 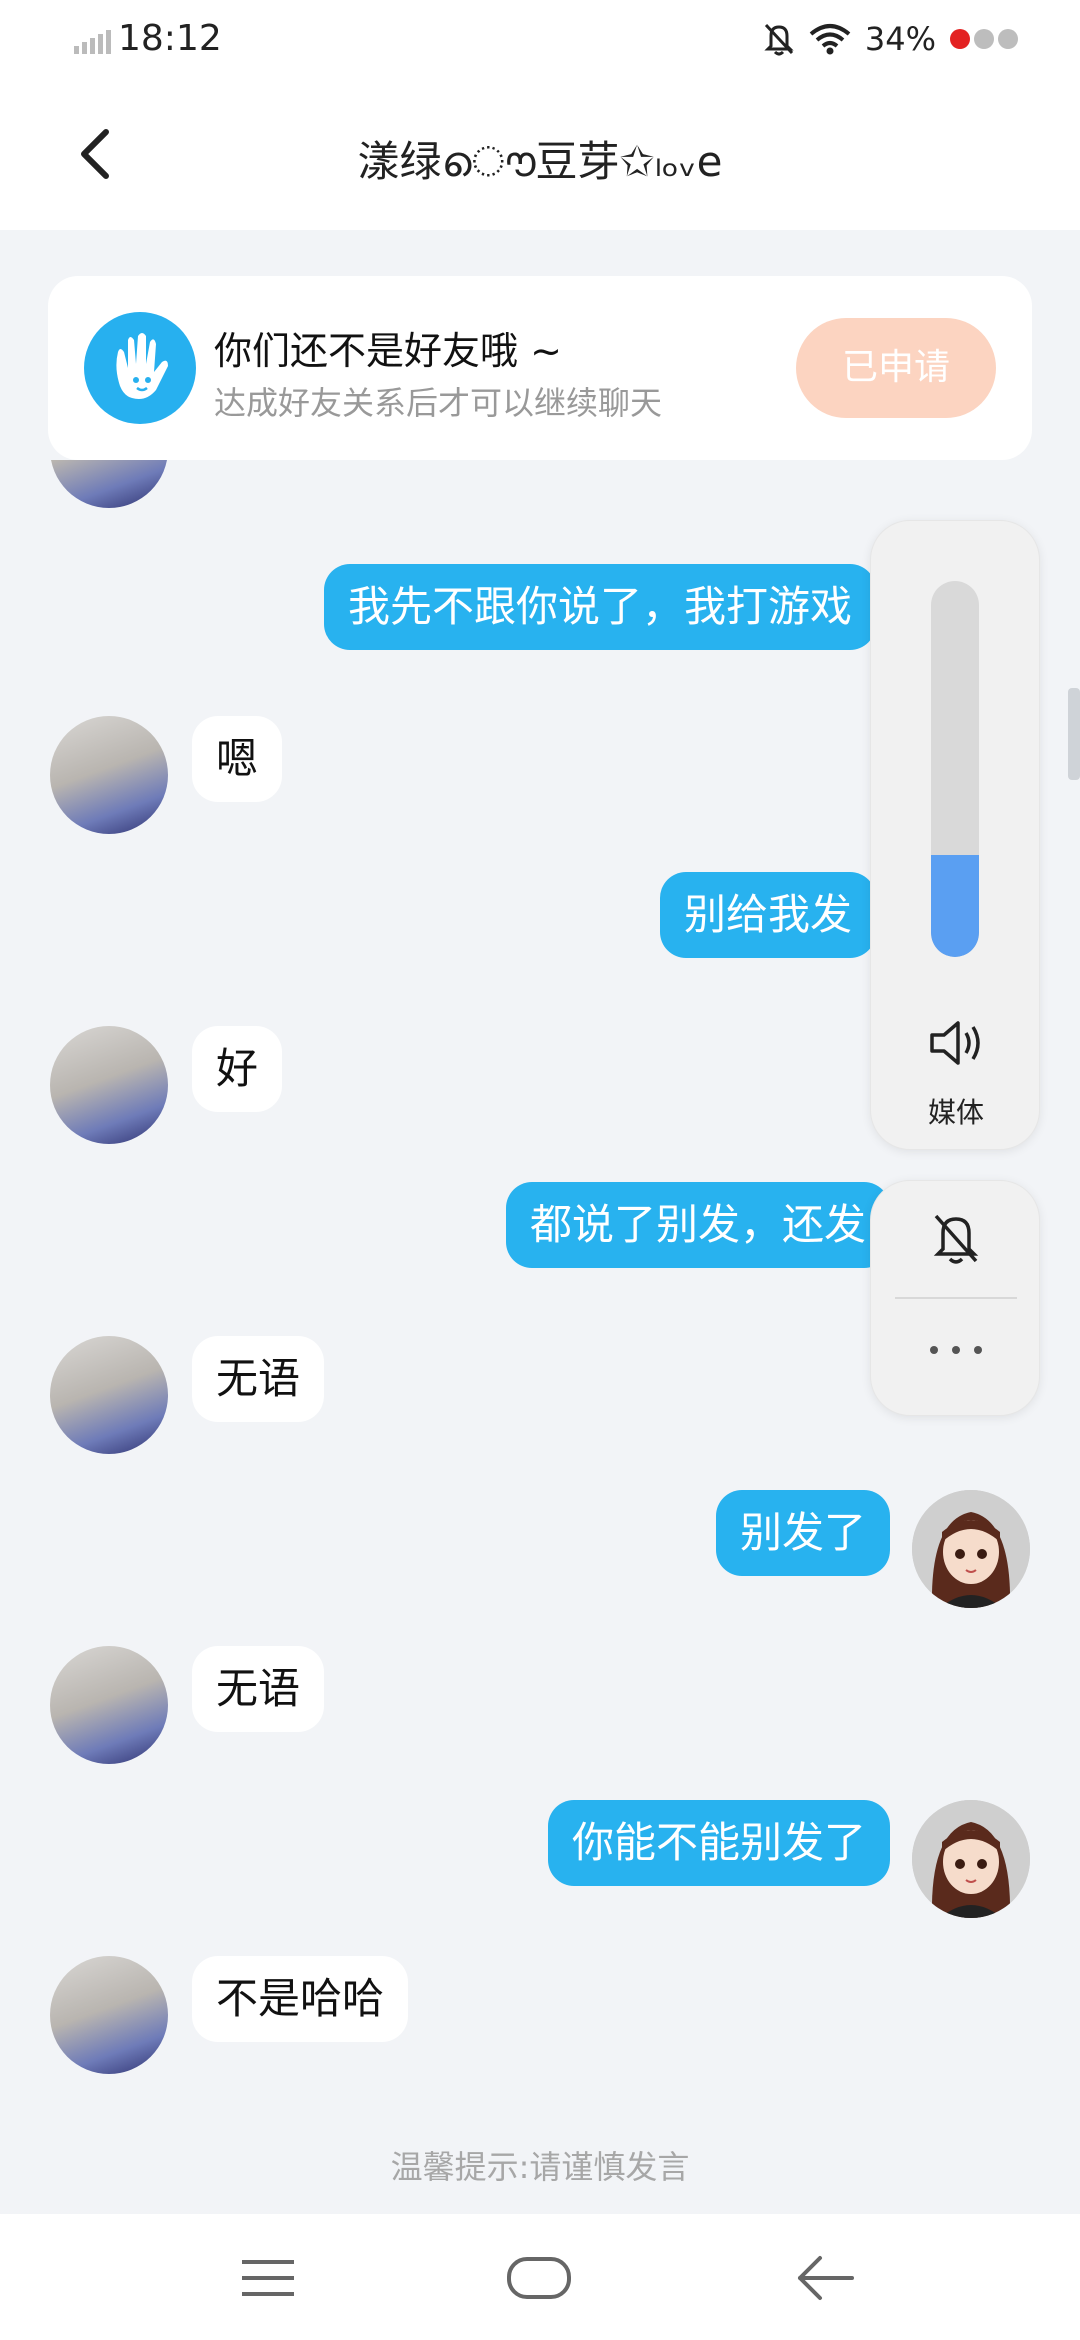 I want to click on status-bar: 18:12 34%, so click(x=540, y=43).